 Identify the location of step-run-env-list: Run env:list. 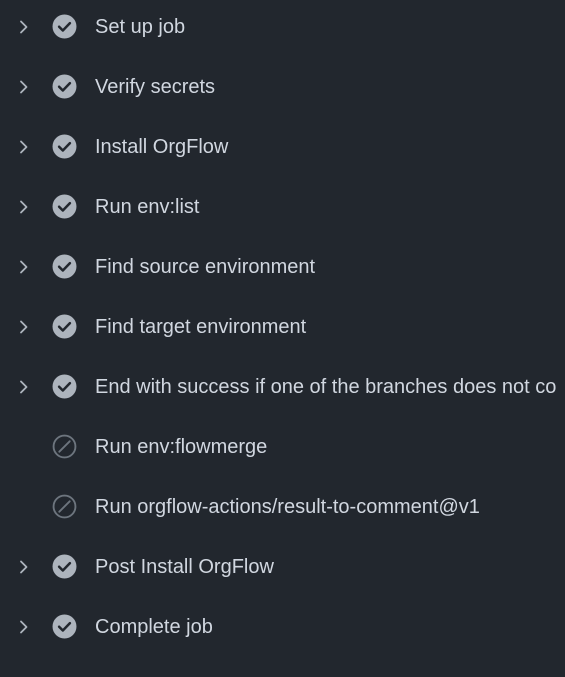
(282, 210).